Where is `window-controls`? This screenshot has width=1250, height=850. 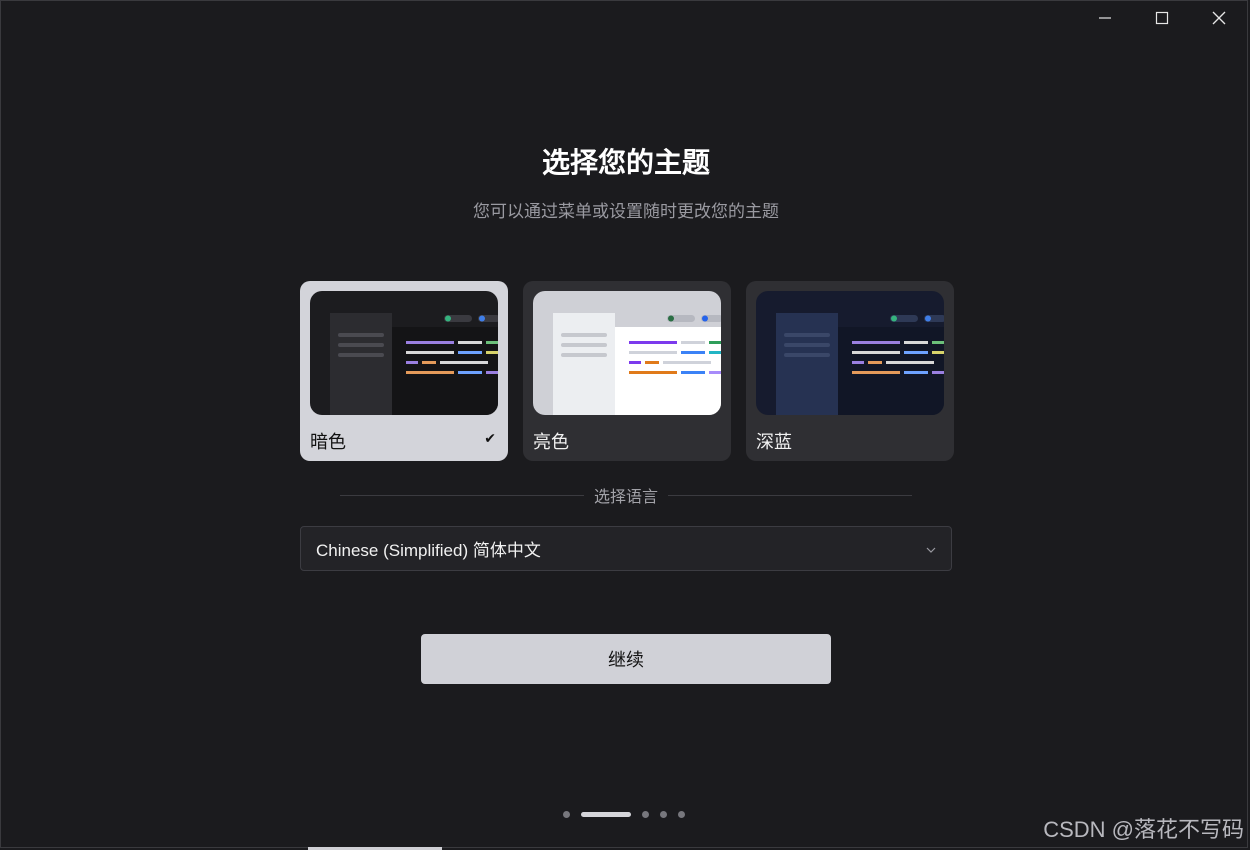 window-controls is located at coordinates (1161, 18).